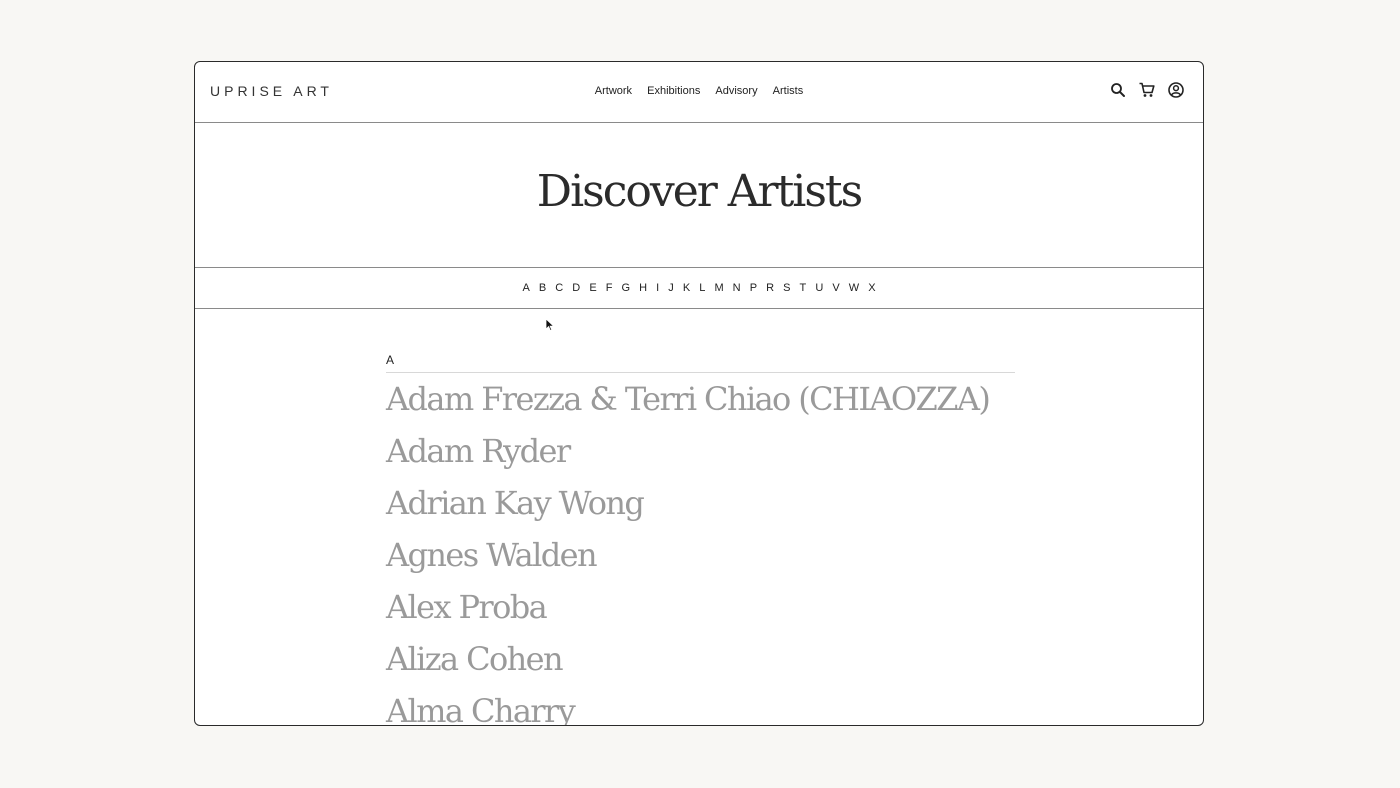 The image size is (1400, 788). I want to click on alpha-letter-j: J, so click(671, 288).